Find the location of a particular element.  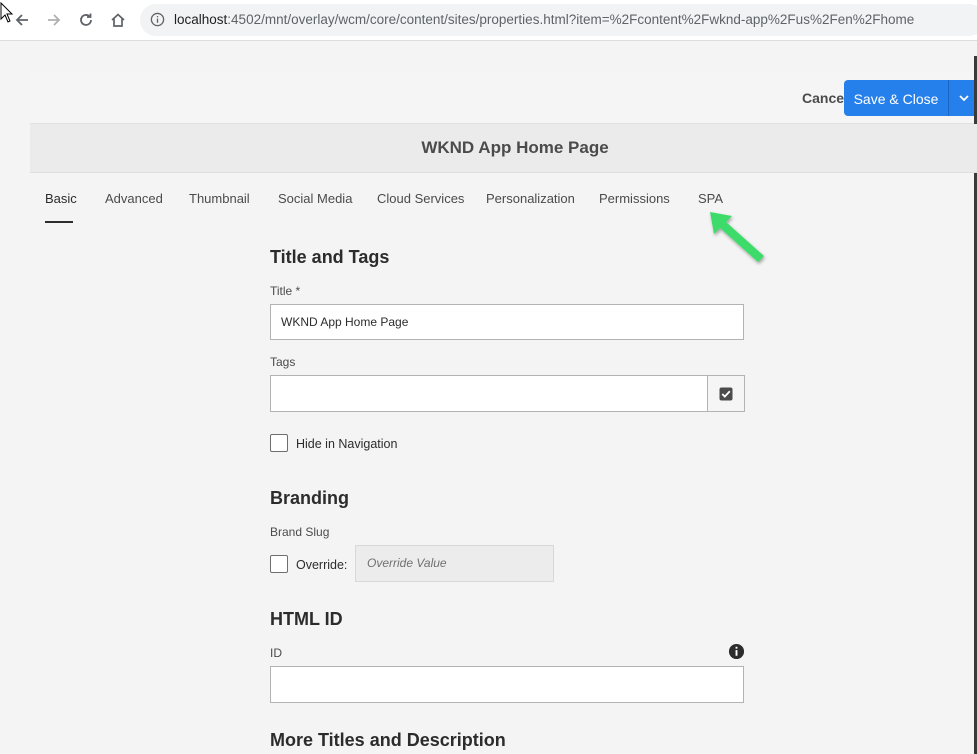

id-info-icon is located at coordinates (736, 654).